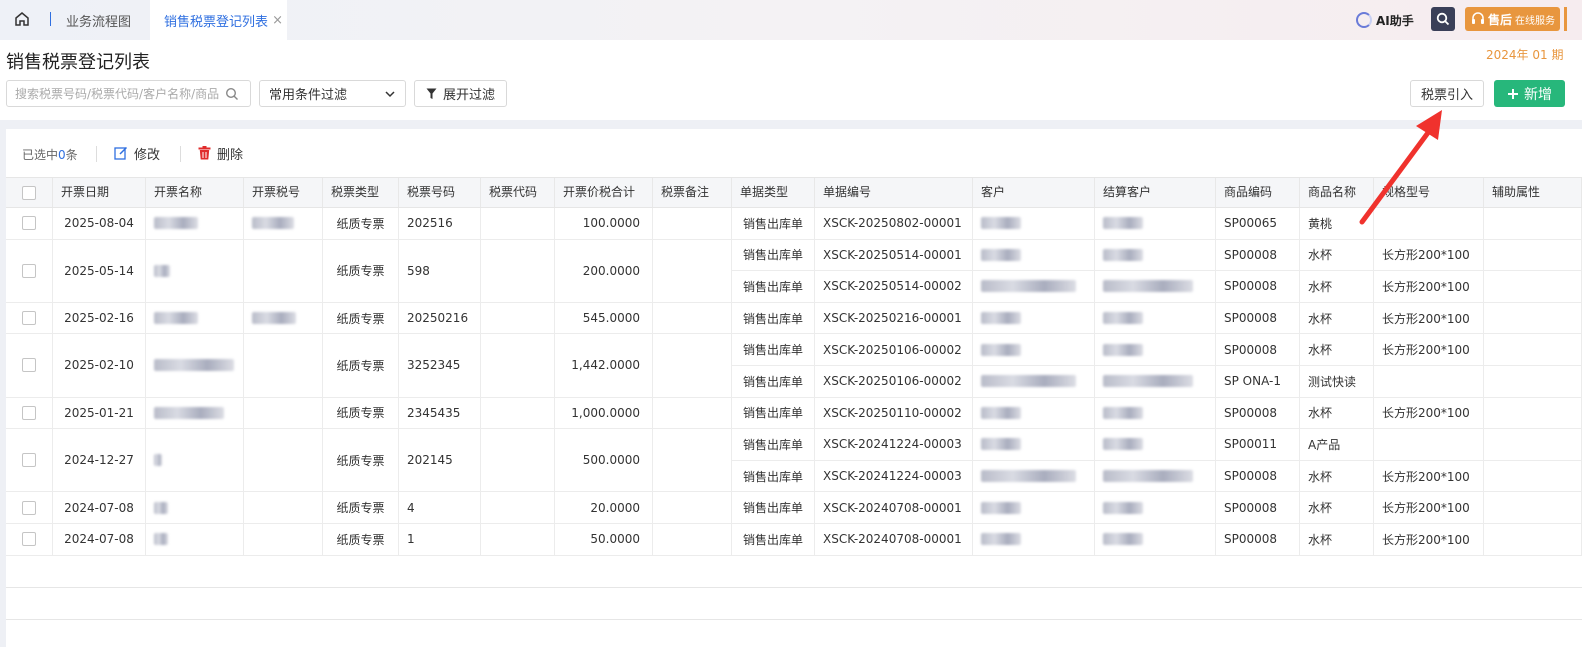  I want to click on cell-invoice-number: 4, so click(440, 508).